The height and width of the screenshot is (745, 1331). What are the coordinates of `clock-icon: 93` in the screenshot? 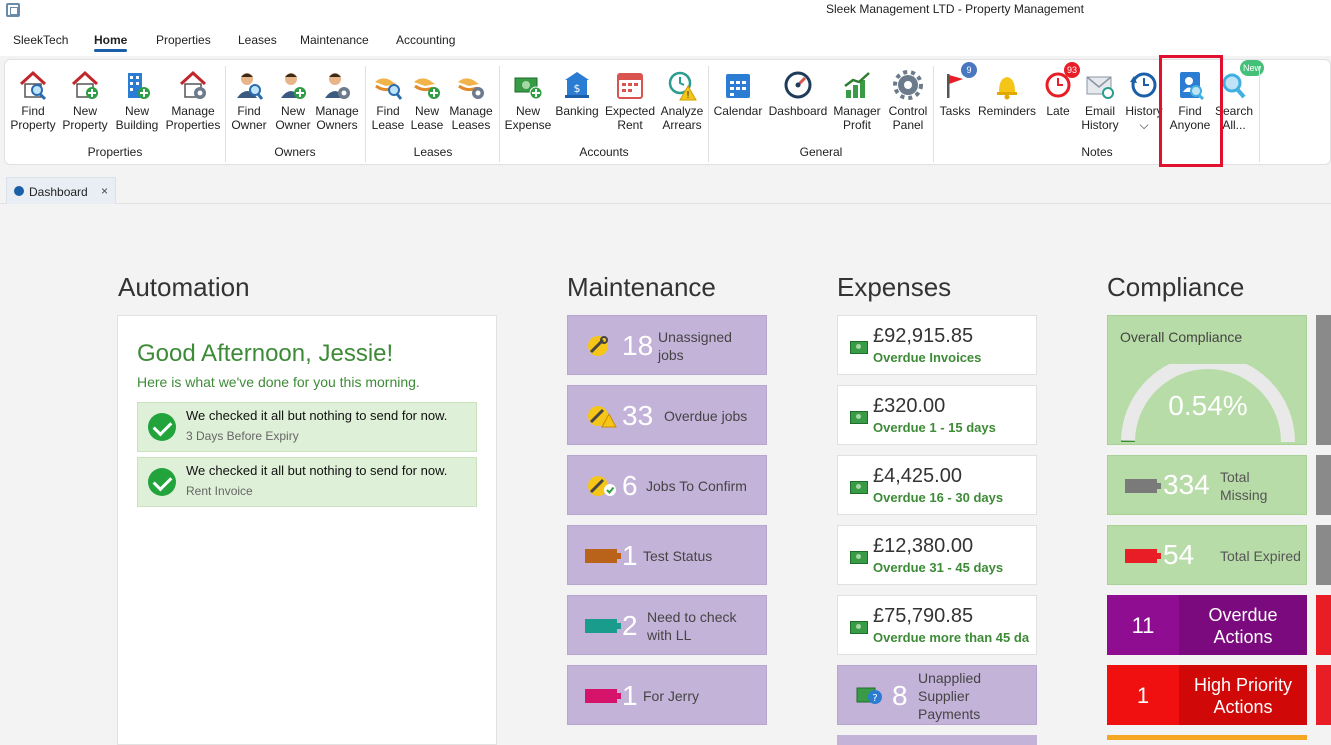 It's located at (1061, 82).